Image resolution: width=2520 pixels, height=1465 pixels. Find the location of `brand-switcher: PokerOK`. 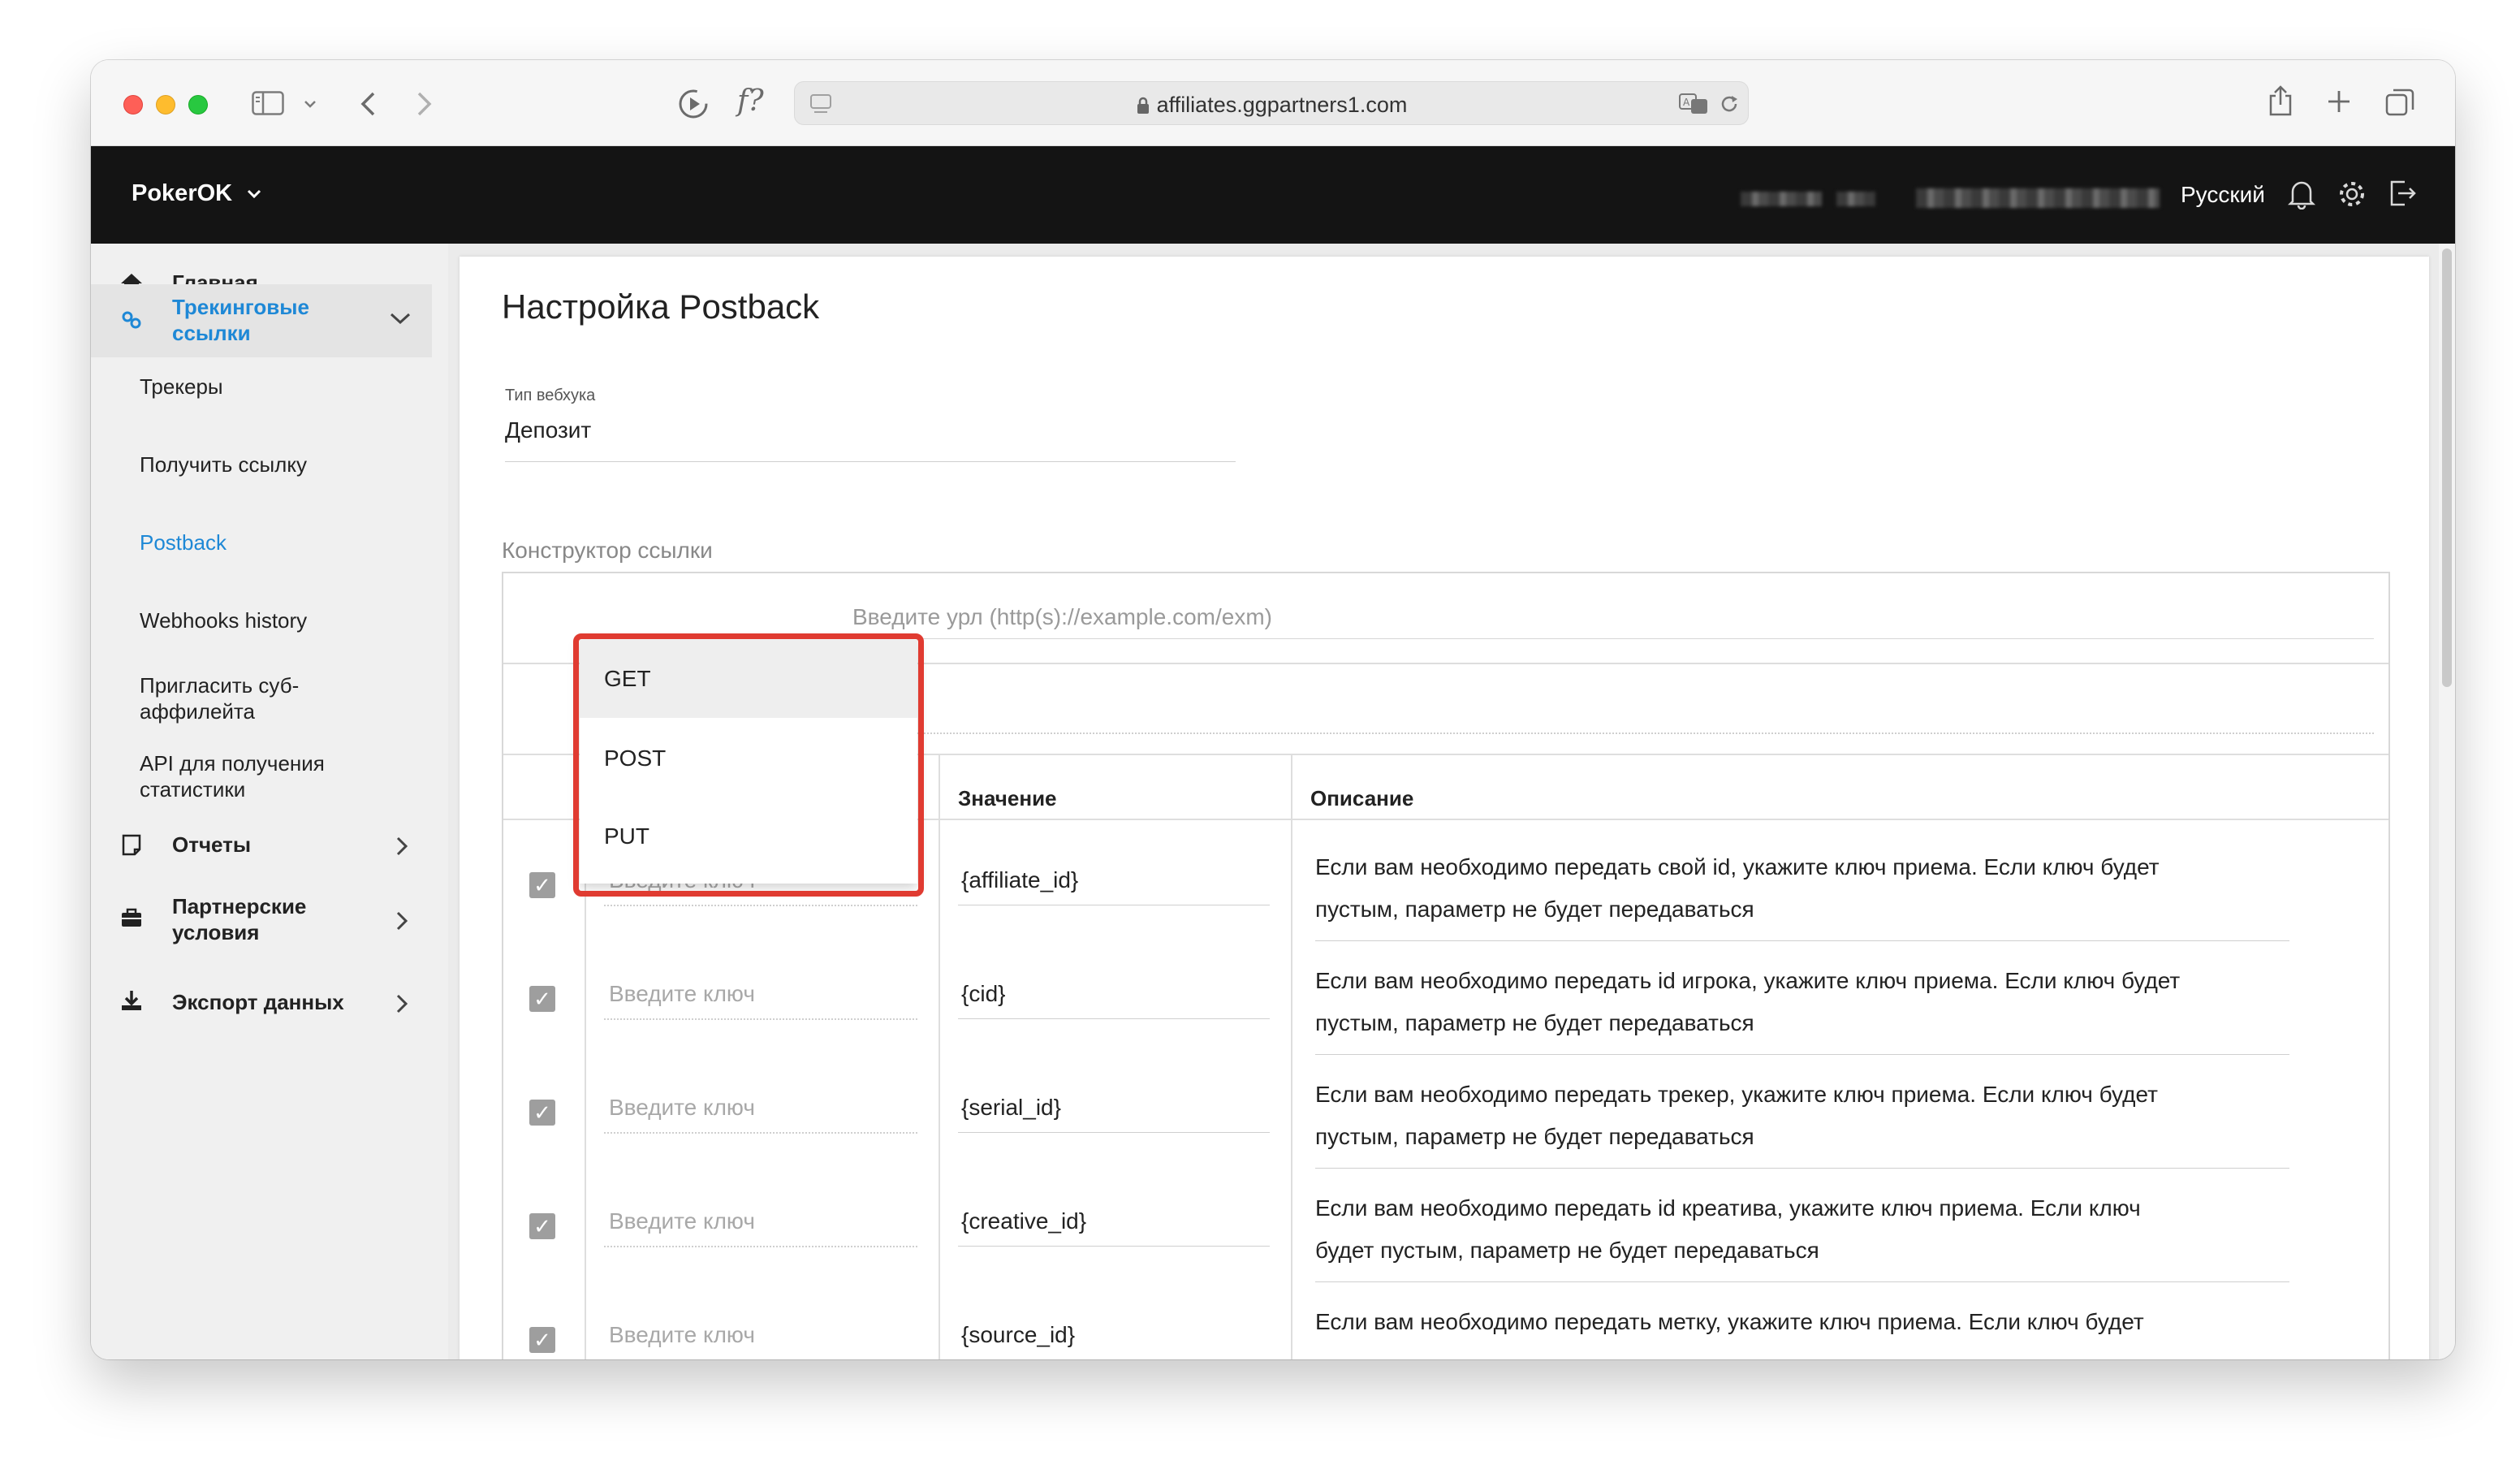

brand-switcher: PokerOK is located at coordinates (196, 193).